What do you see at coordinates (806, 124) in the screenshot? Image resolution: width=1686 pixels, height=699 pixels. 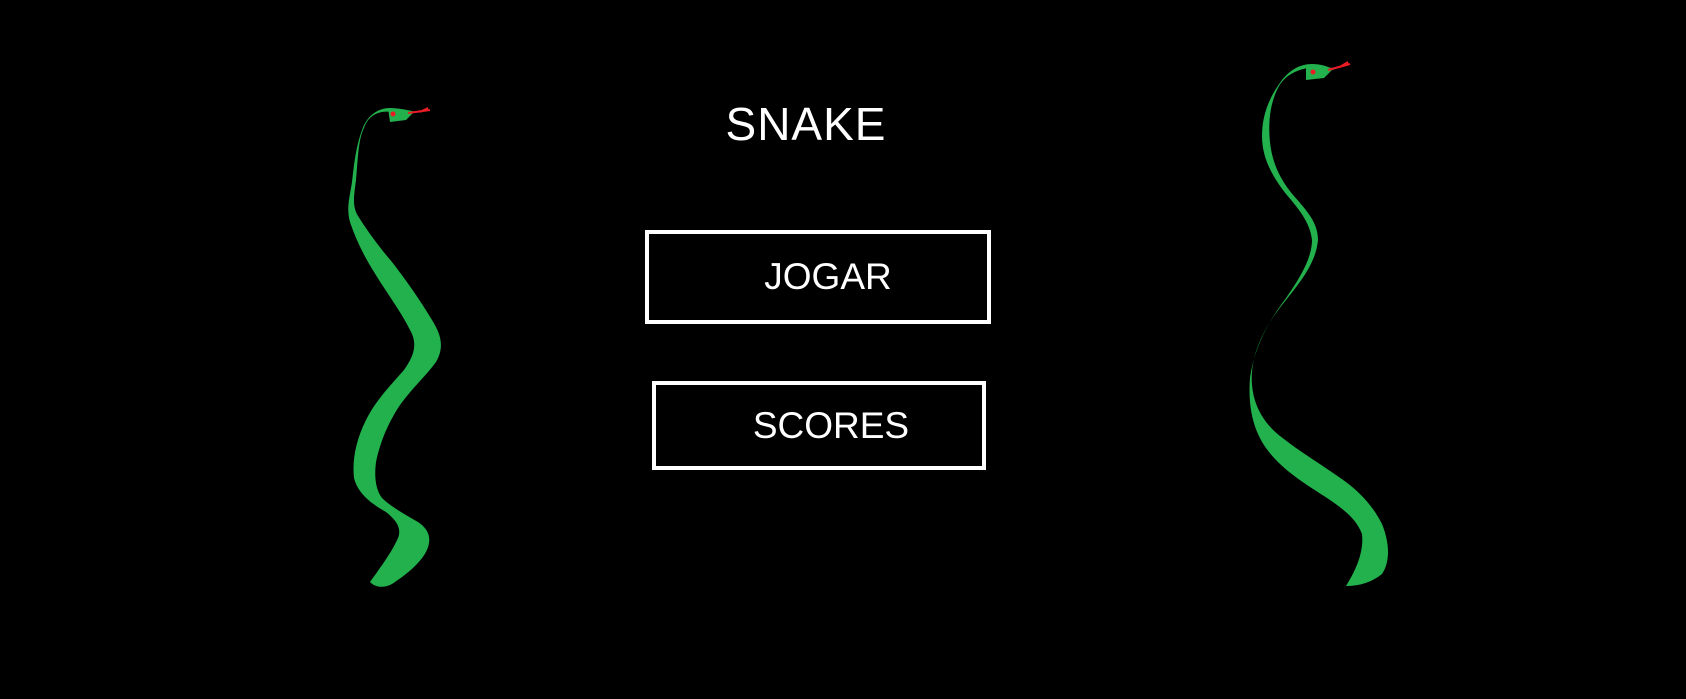 I see `game-title: SNAKE` at bounding box center [806, 124].